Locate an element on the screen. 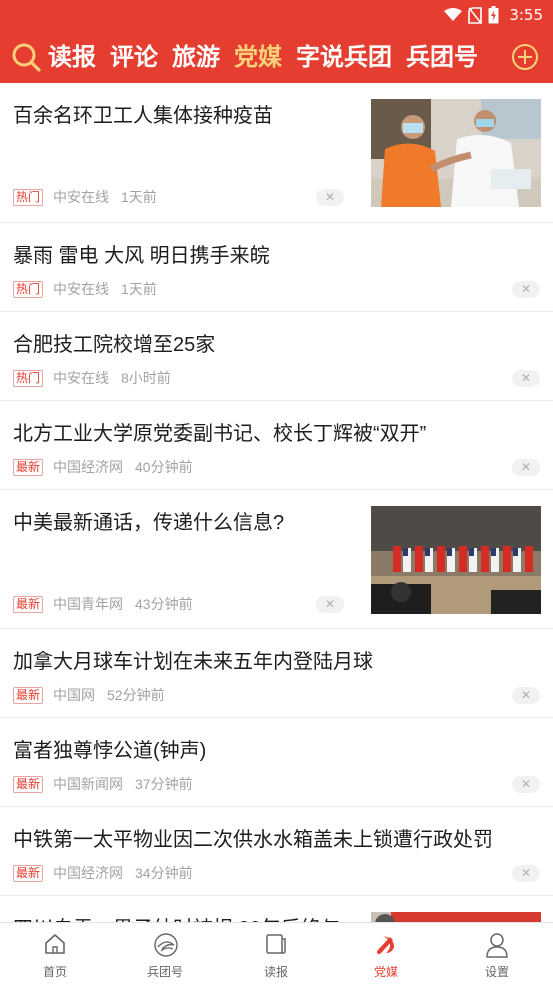  news-item: 加拿大月球车计划在未来五年内登陆月球 最新 中国网 52分钟前 ✕ is located at coordinates (276, 673).